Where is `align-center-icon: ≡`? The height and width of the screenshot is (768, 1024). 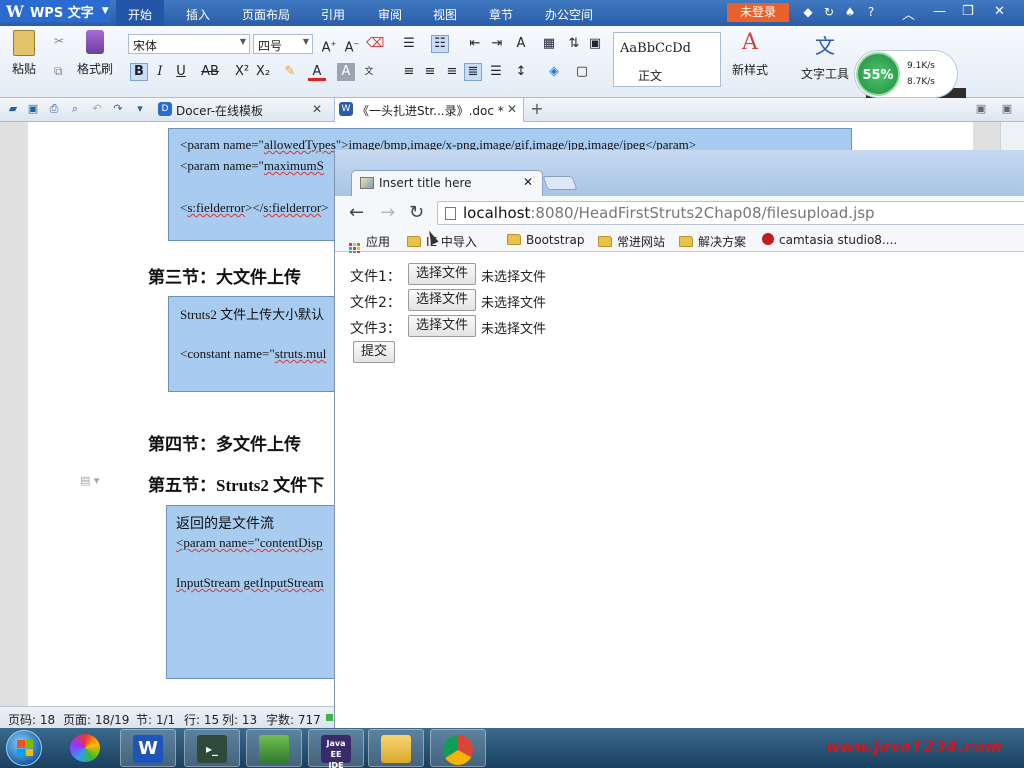
align-center-icon: ≡ is located at coordinates (430, 72).